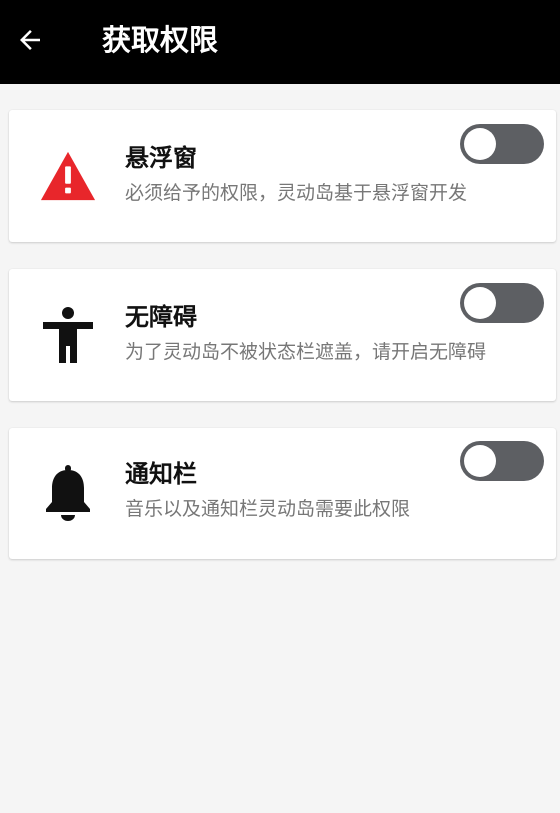 The image size is (560, 813). Describe the element at coordinates (306, 352) in the screenshot. I see `permission-description: 为了灵动岛不被状态栏遮盖，请开启无障碍` at that location.